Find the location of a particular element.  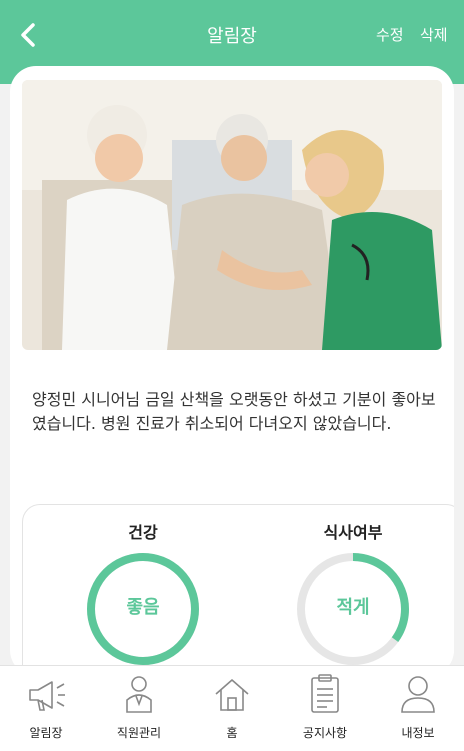

delete-button: 삭제 is located at coordinates (434, 34).